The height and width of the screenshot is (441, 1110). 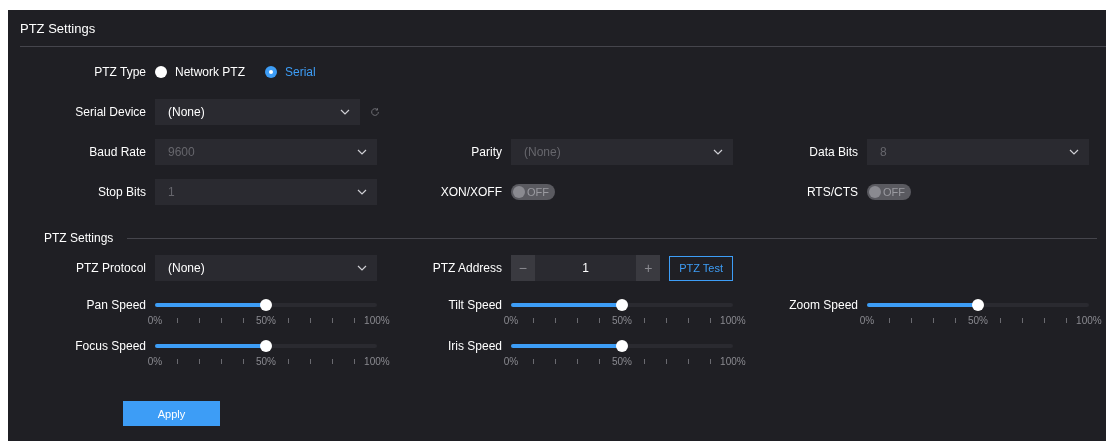 I want to click on slider-label: Zoom Speed, so click(x=823, y=305).